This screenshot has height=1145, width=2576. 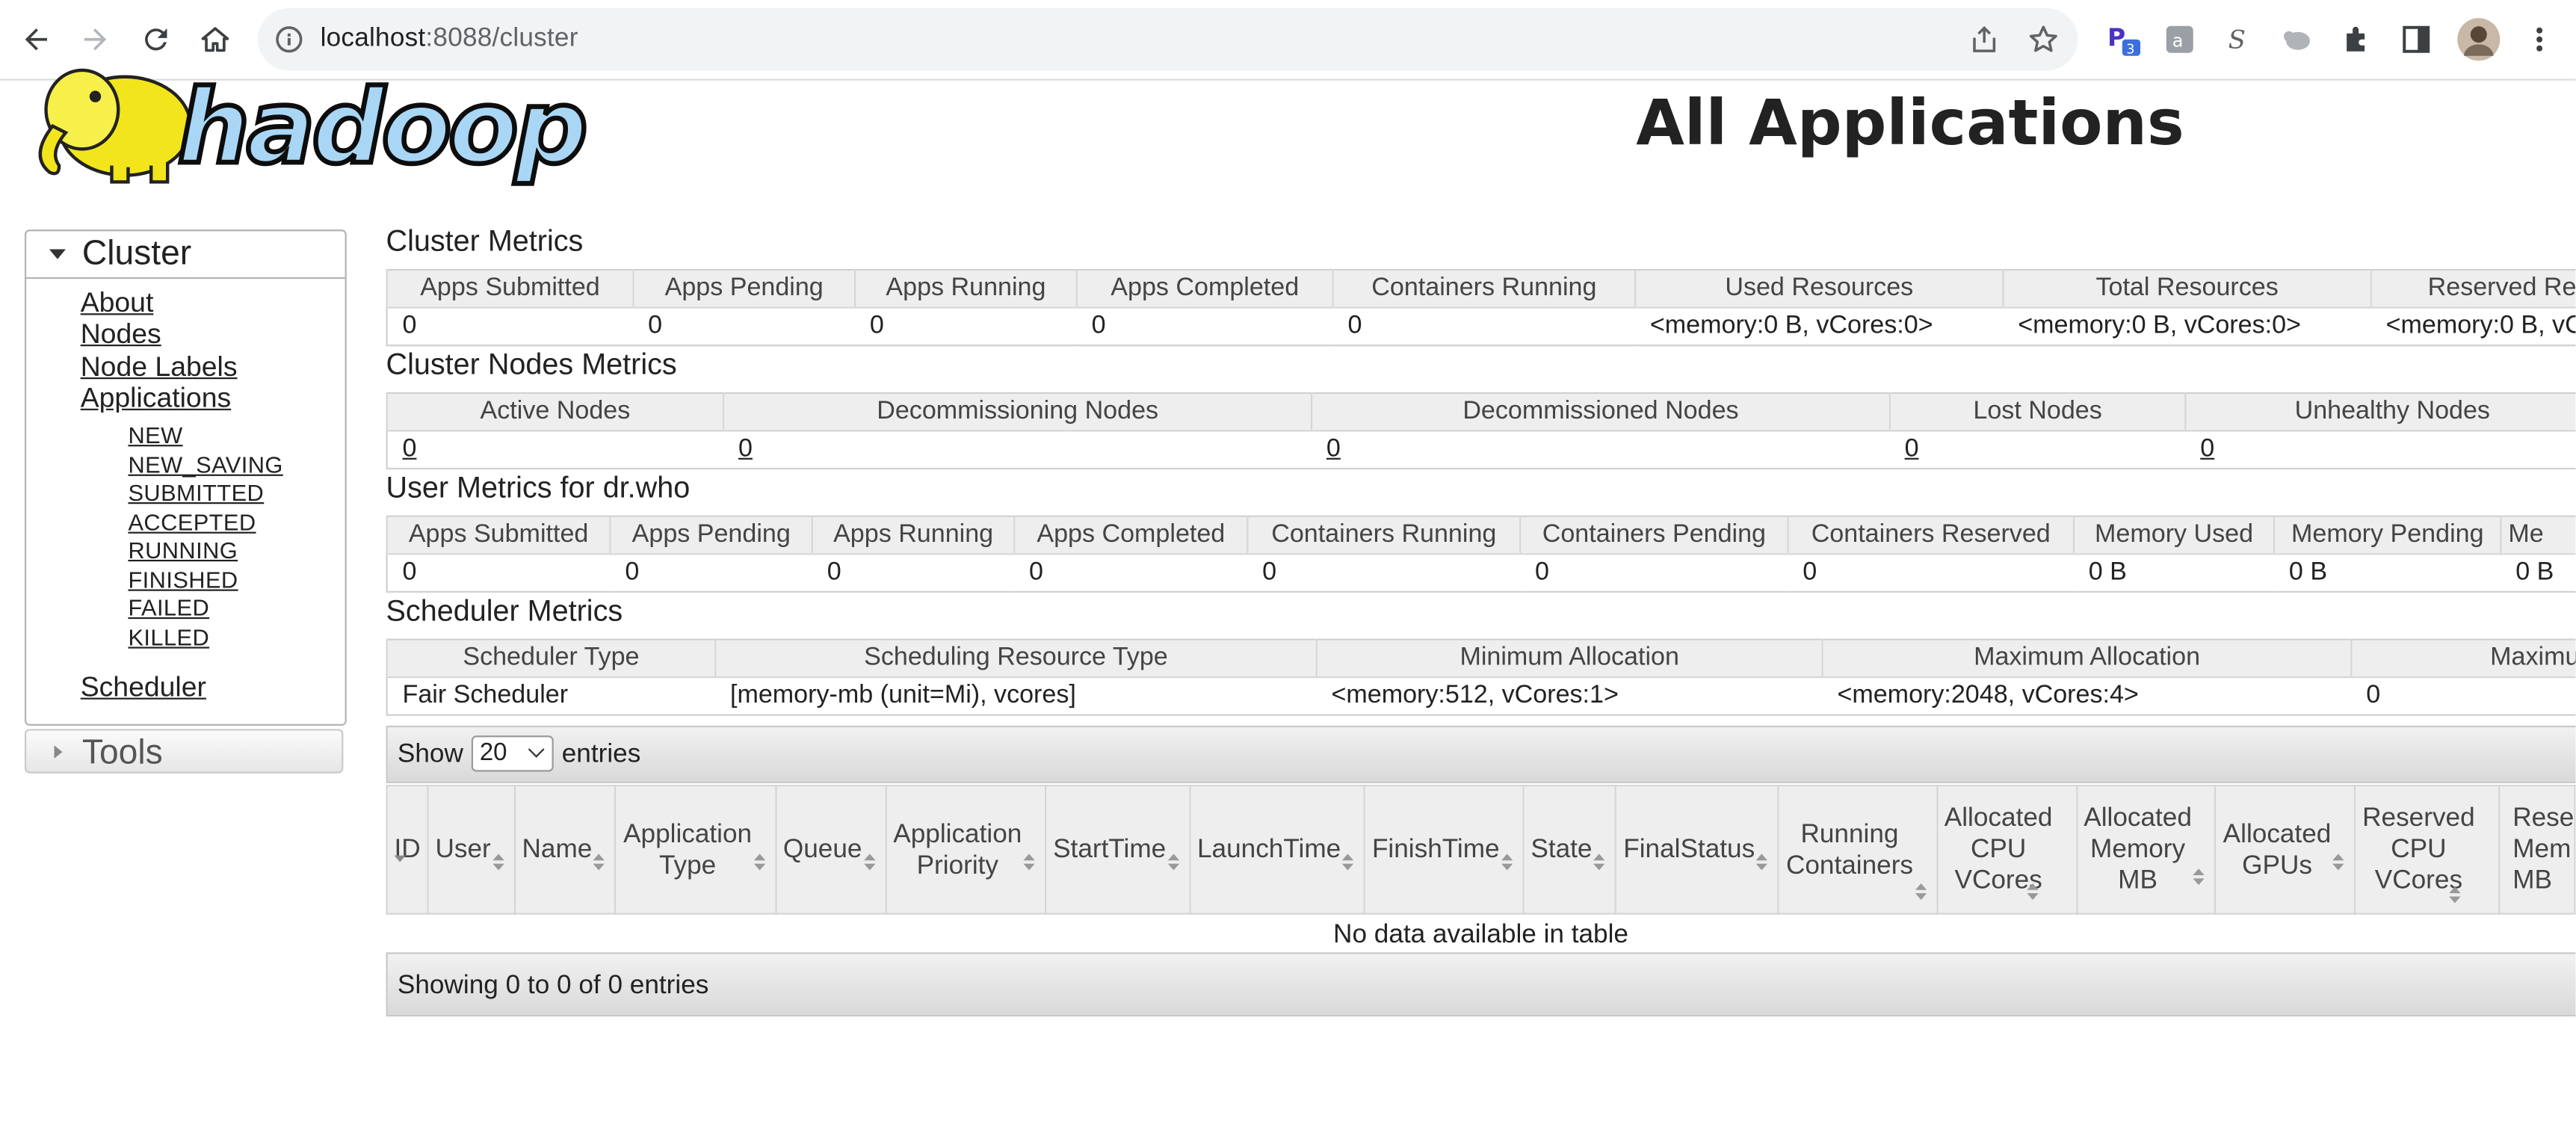 I want to click on nav-link-state-new-saving: NEW_SAVING, so click(x=205, y=464).